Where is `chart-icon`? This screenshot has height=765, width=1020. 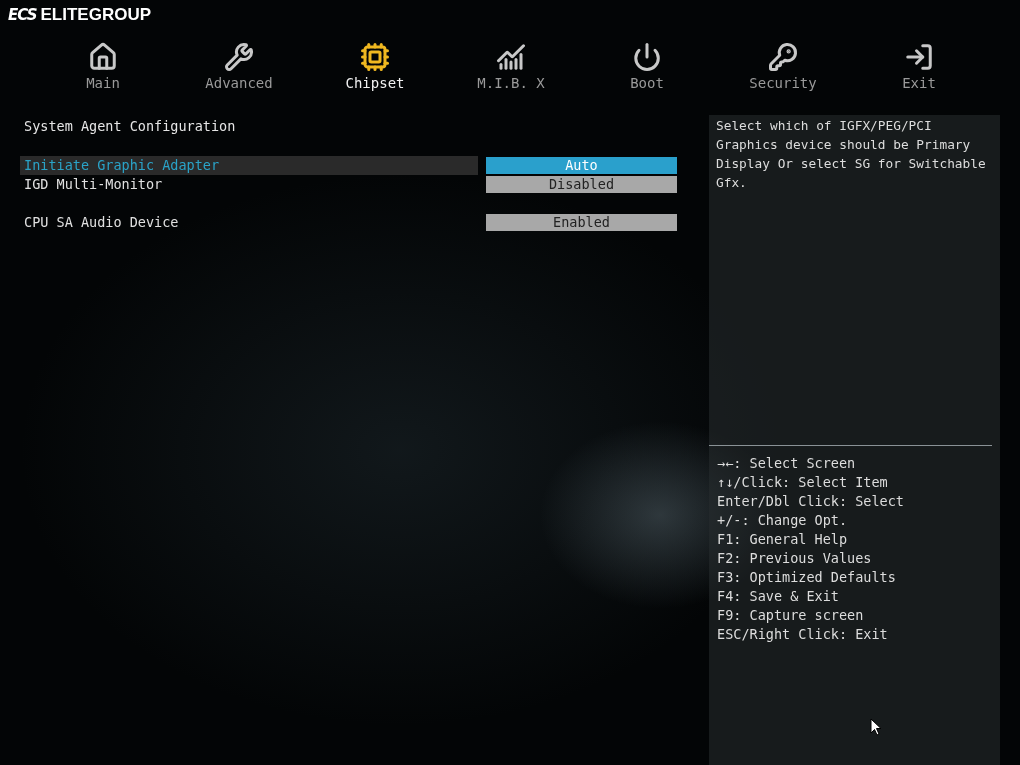 chart-icon is located at coordinates (511, 57).